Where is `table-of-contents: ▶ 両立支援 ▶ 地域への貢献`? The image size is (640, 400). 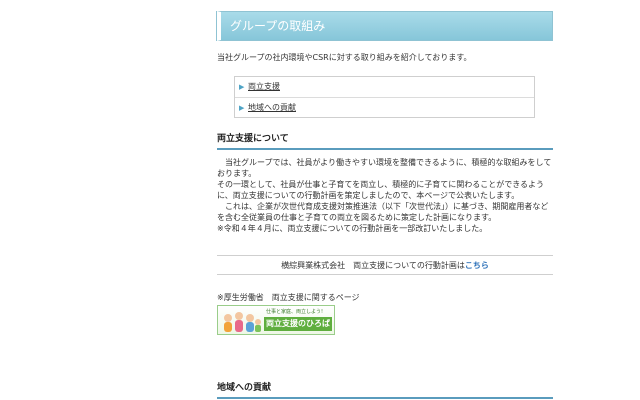 table-of-contents: ▶ 両立支援 ▶ 地域への貢献 is located at coordinates (384, 97).